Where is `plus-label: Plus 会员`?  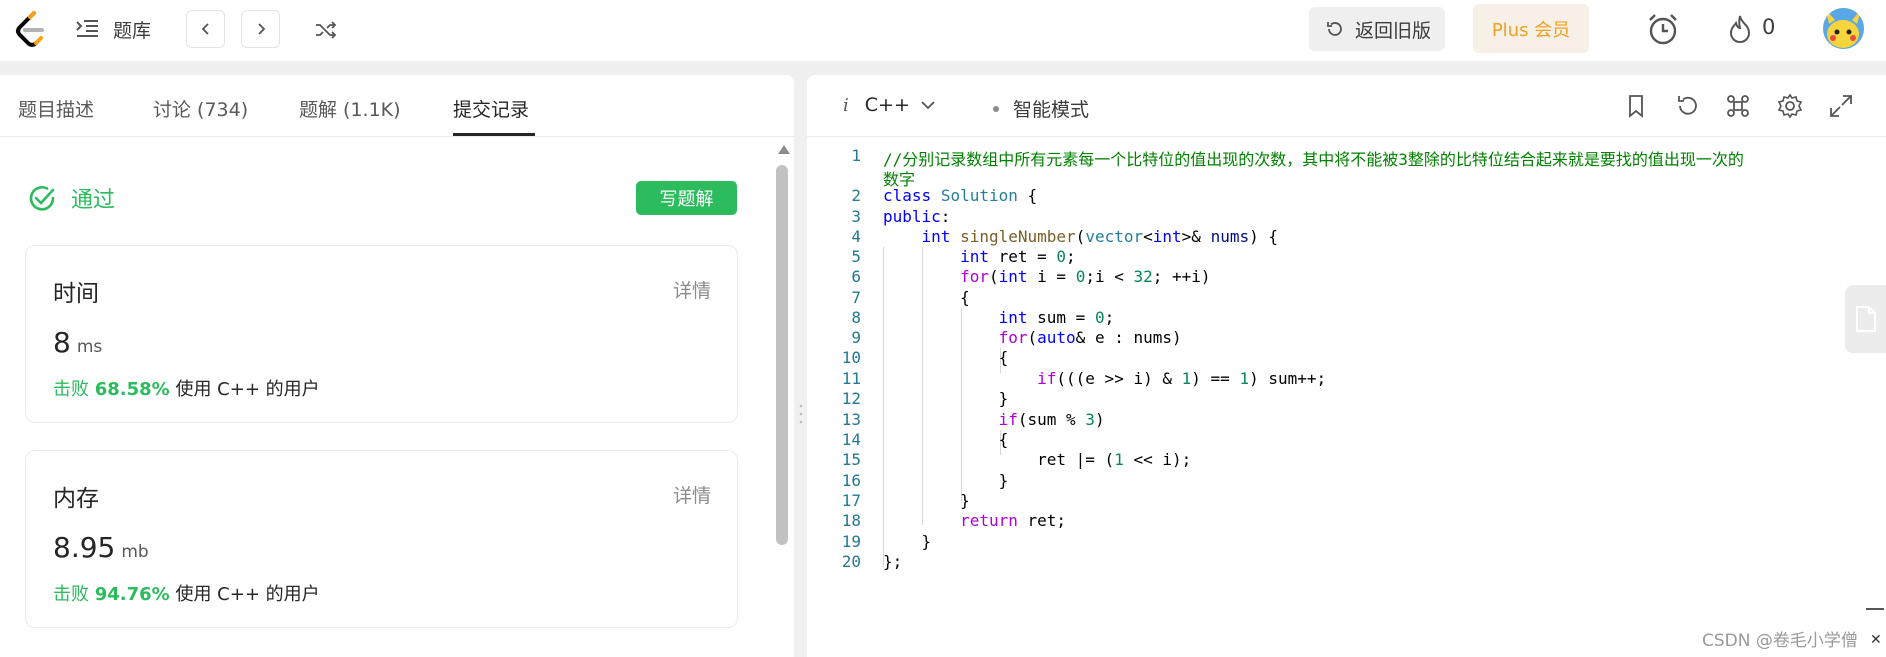
plus-label: Plus 会员 is located at coordinates (1531, 30).